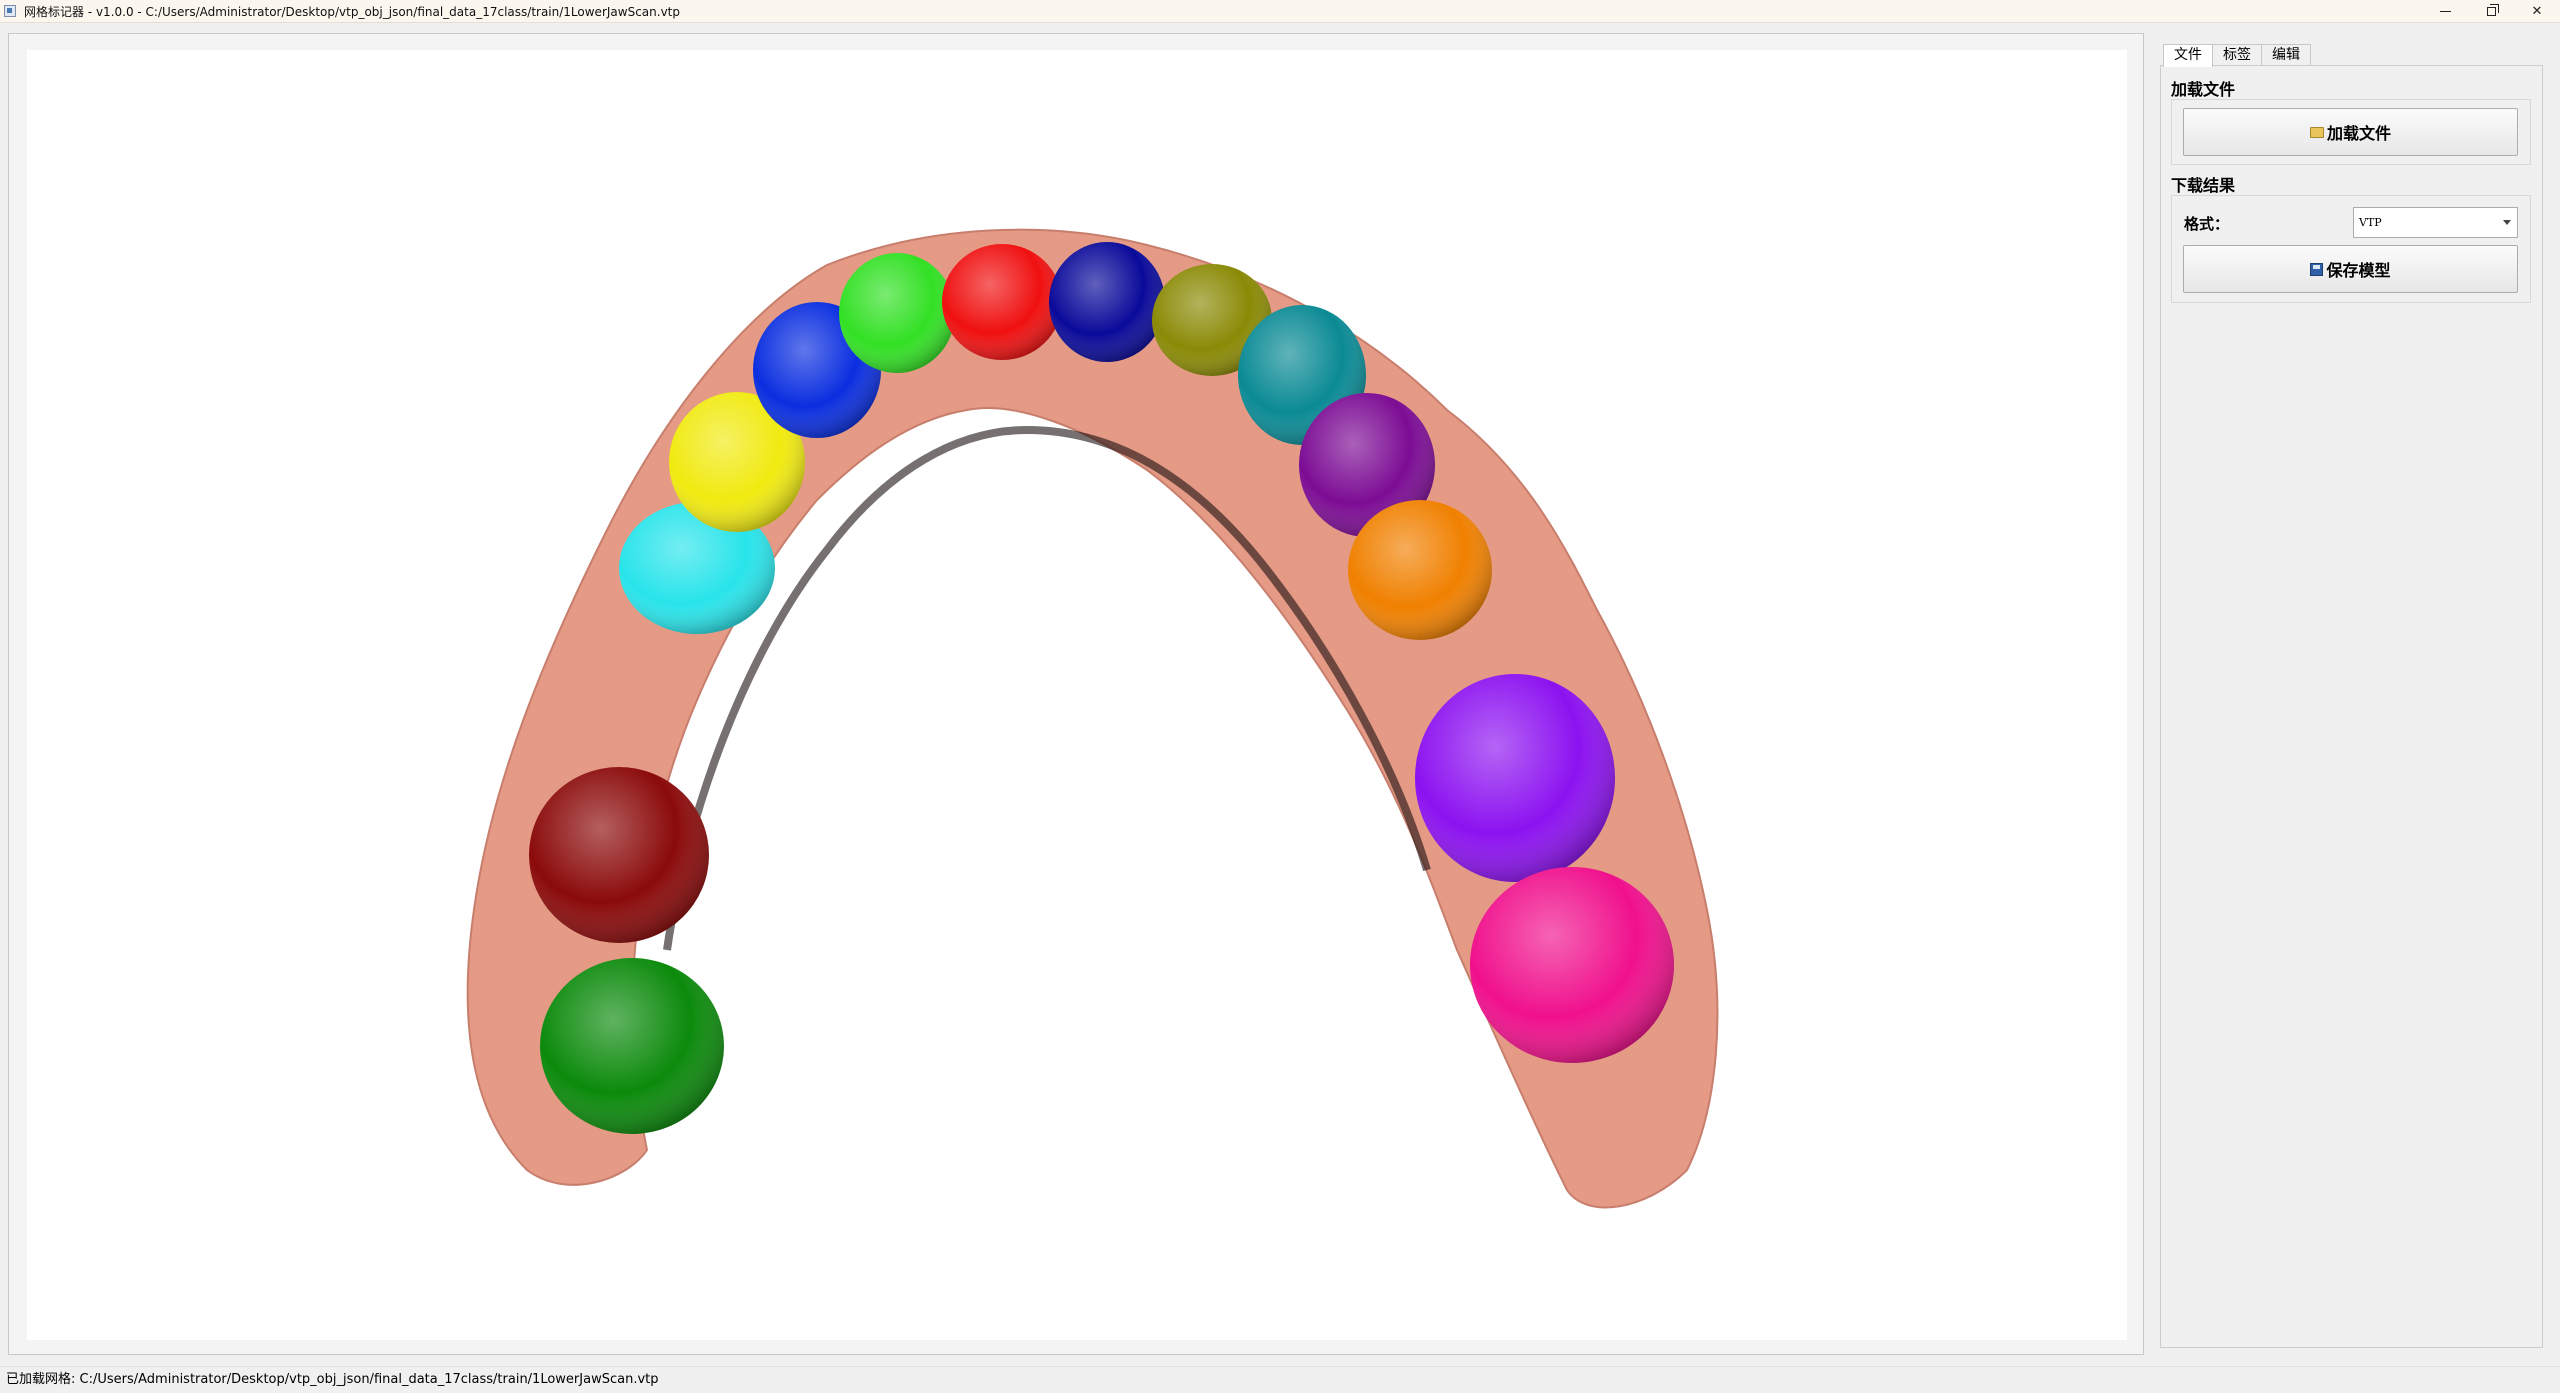 This screenshot has height=1393, width=2560. I want to click on folder-open-icon, so click(2316, 132).